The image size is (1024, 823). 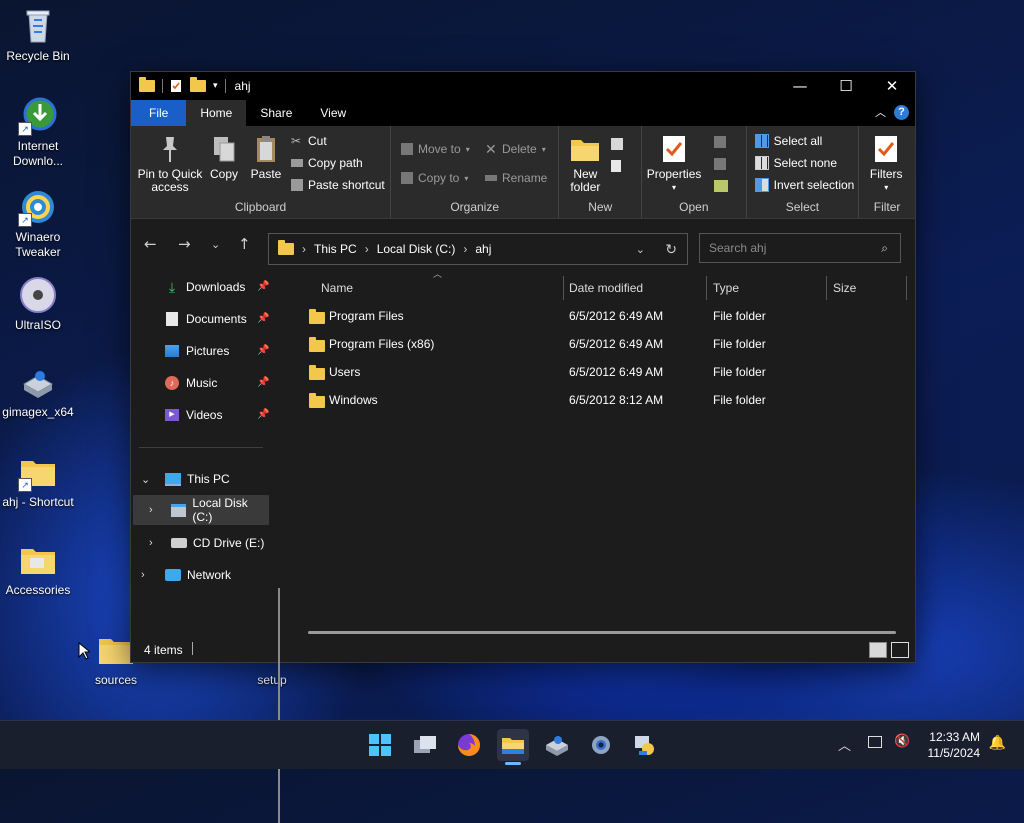 What do you see at coordinates (224, 157) in the screenshot?
I see `copy-button: Copy` at bounding box center [224, 157].